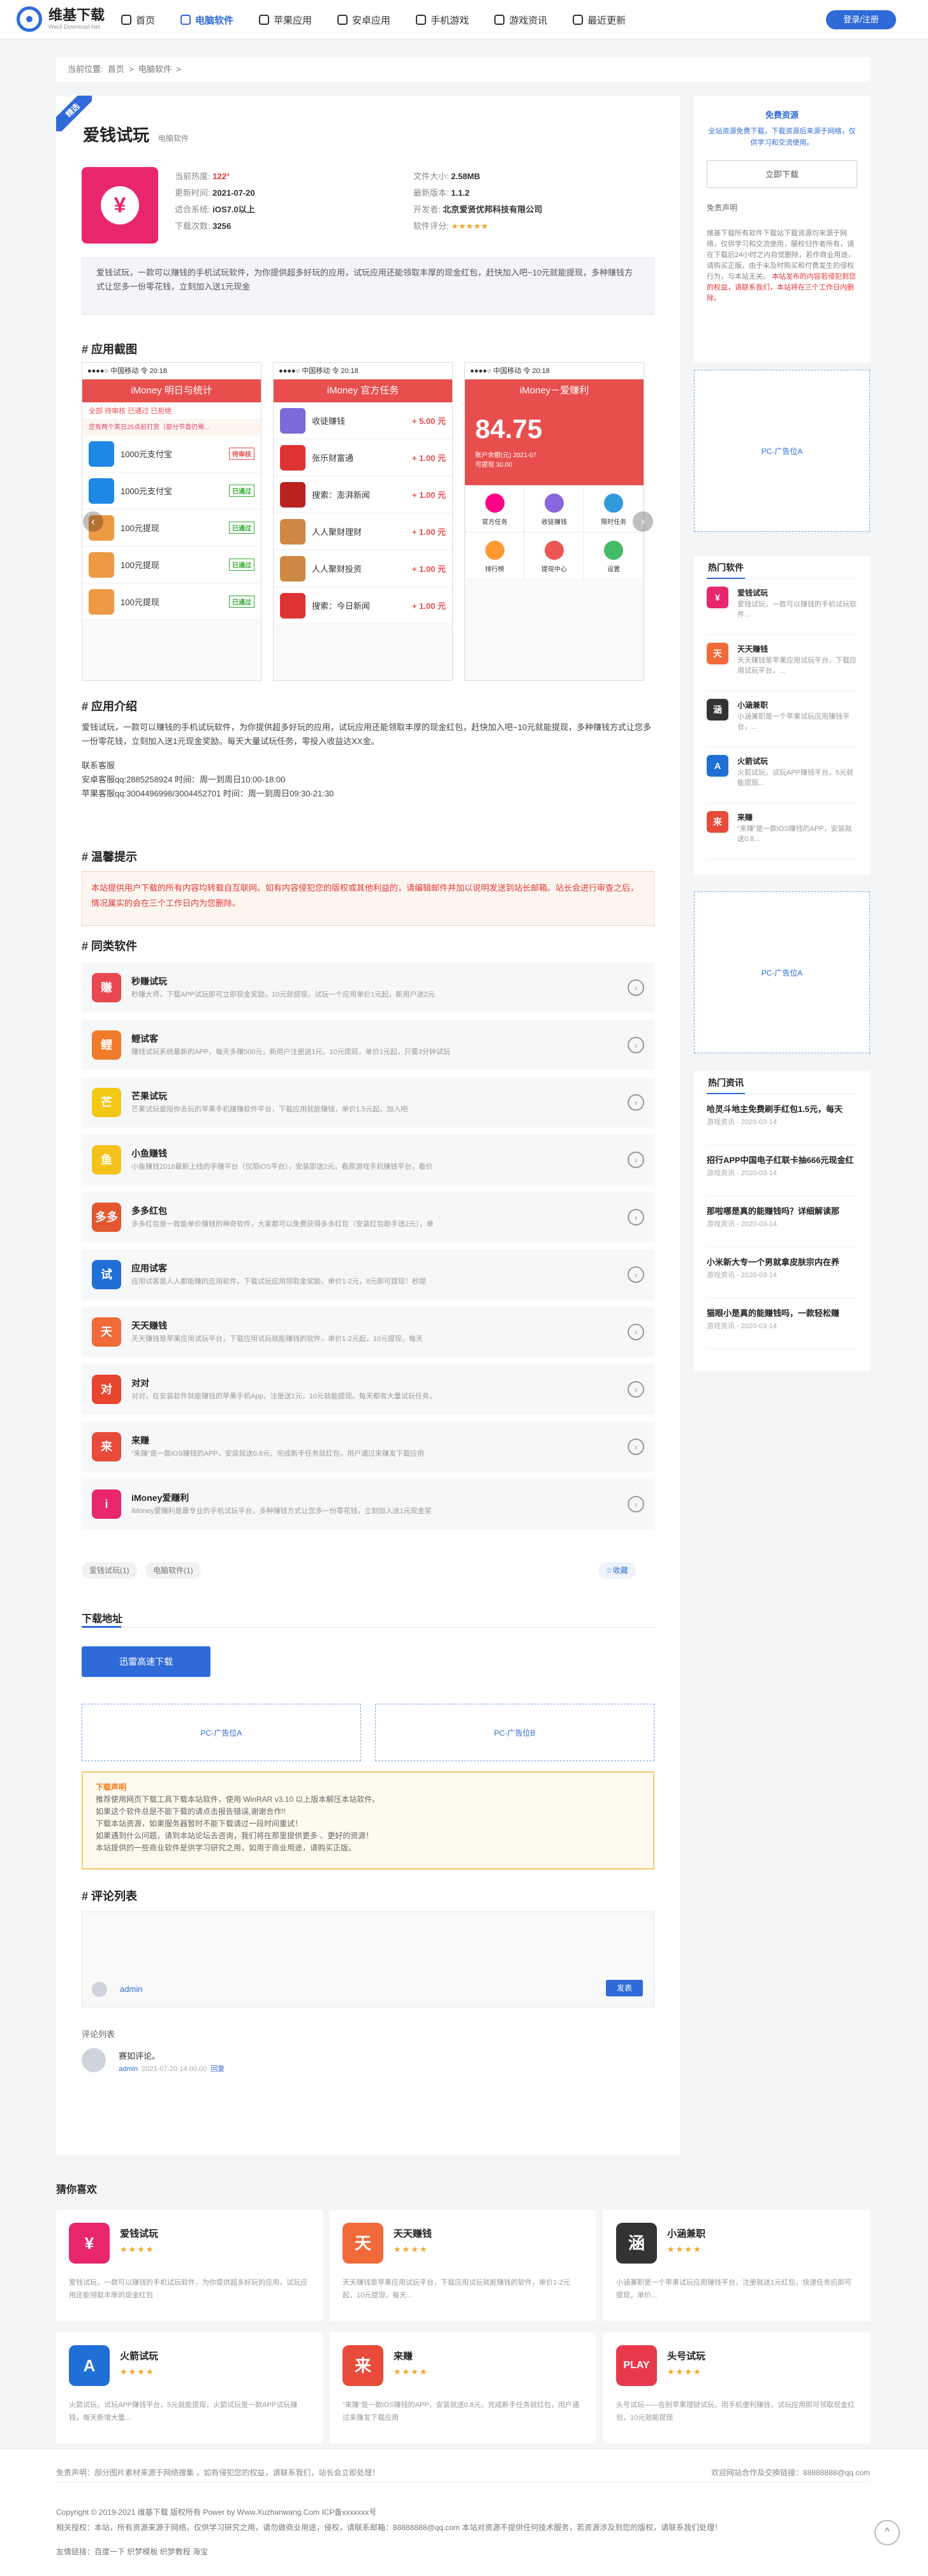  I want to click on gamepad-icon, so click(421, 20).